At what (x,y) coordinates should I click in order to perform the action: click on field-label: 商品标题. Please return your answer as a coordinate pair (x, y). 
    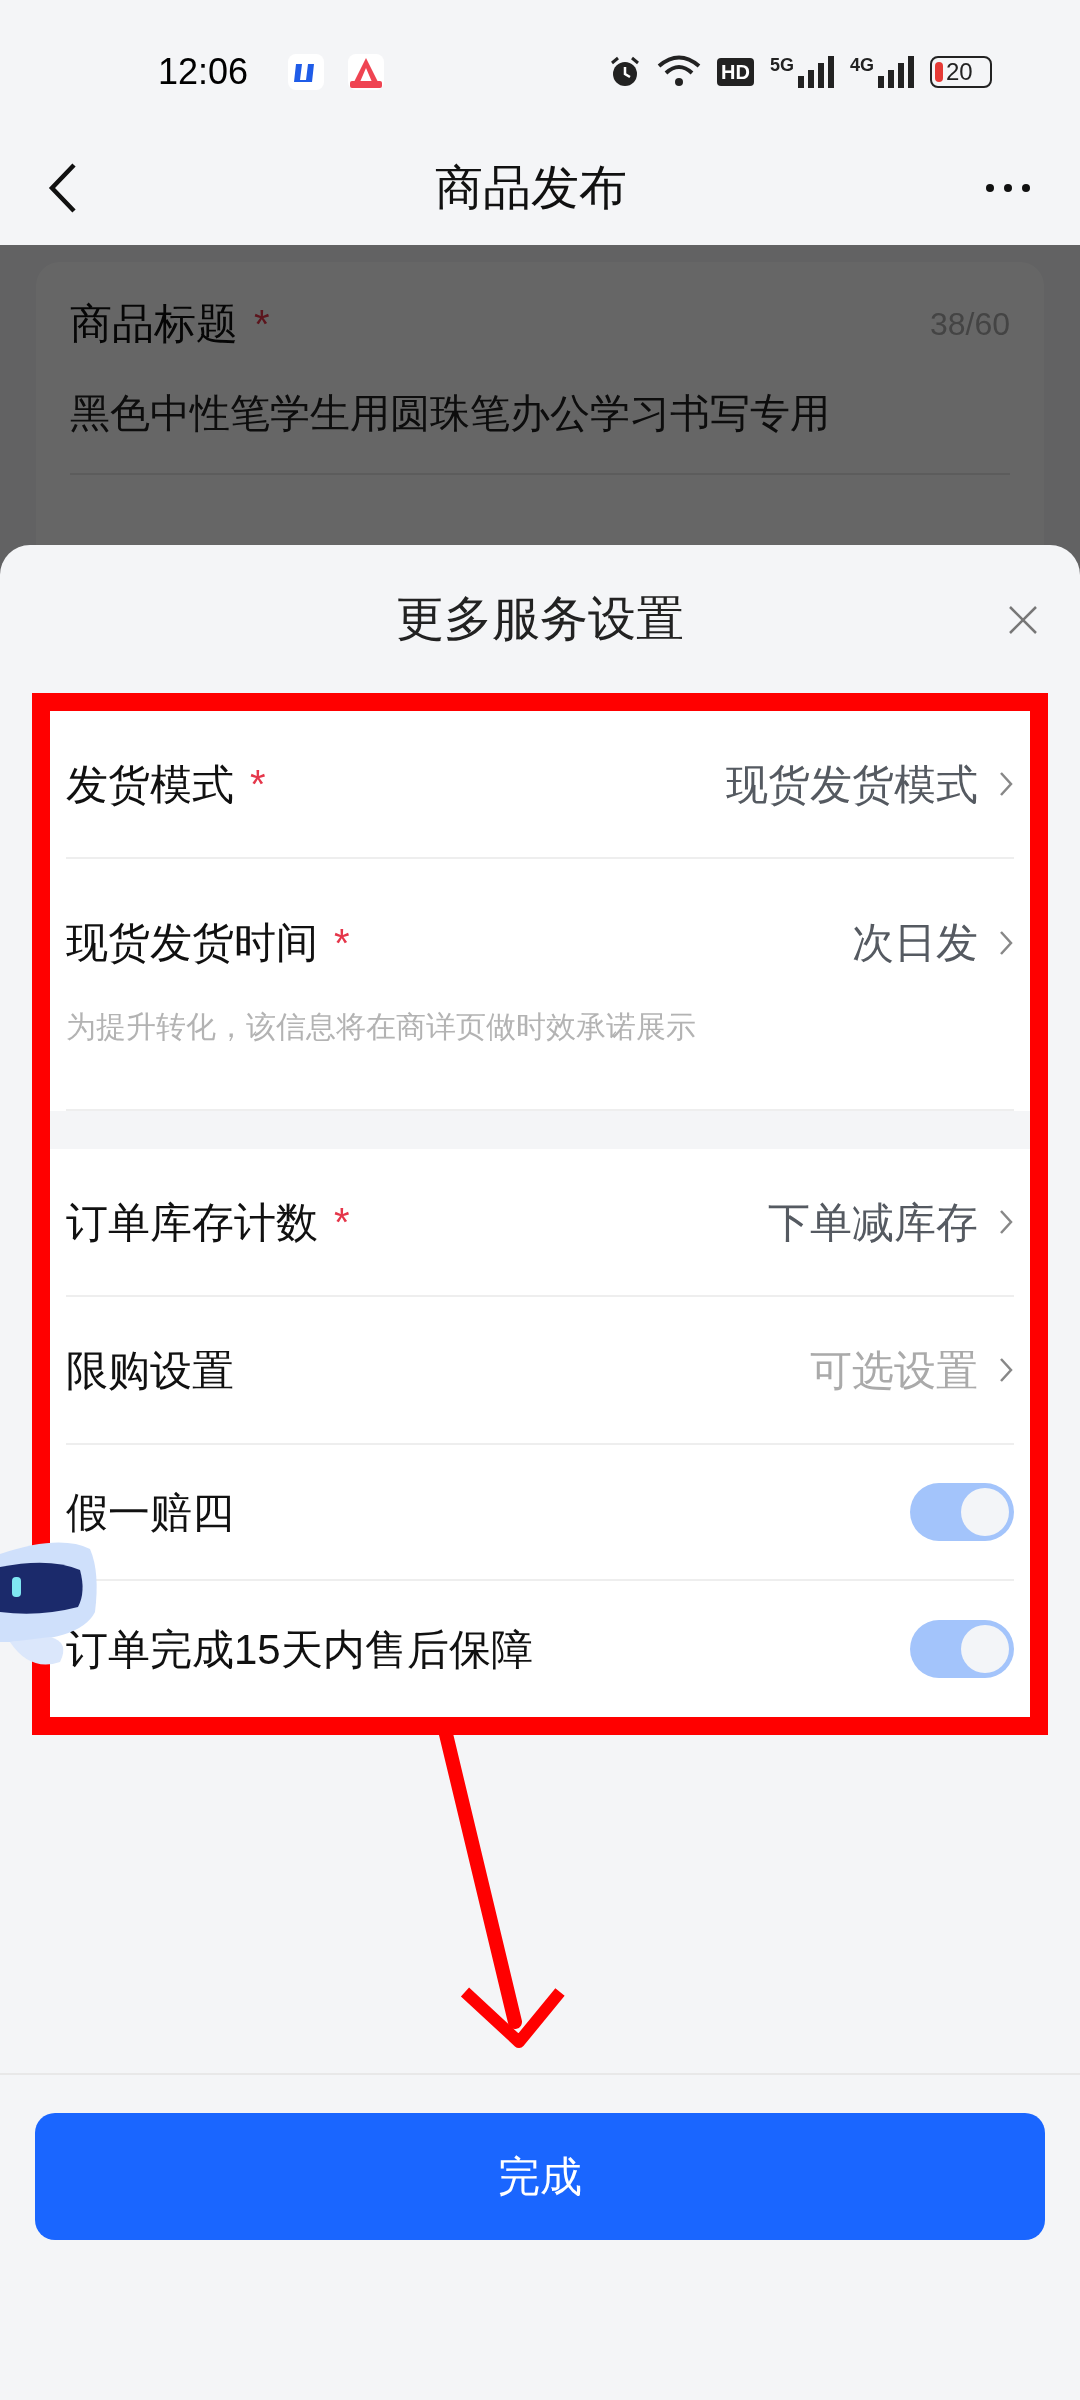
    Looking at the image, I should click on (154, 324).